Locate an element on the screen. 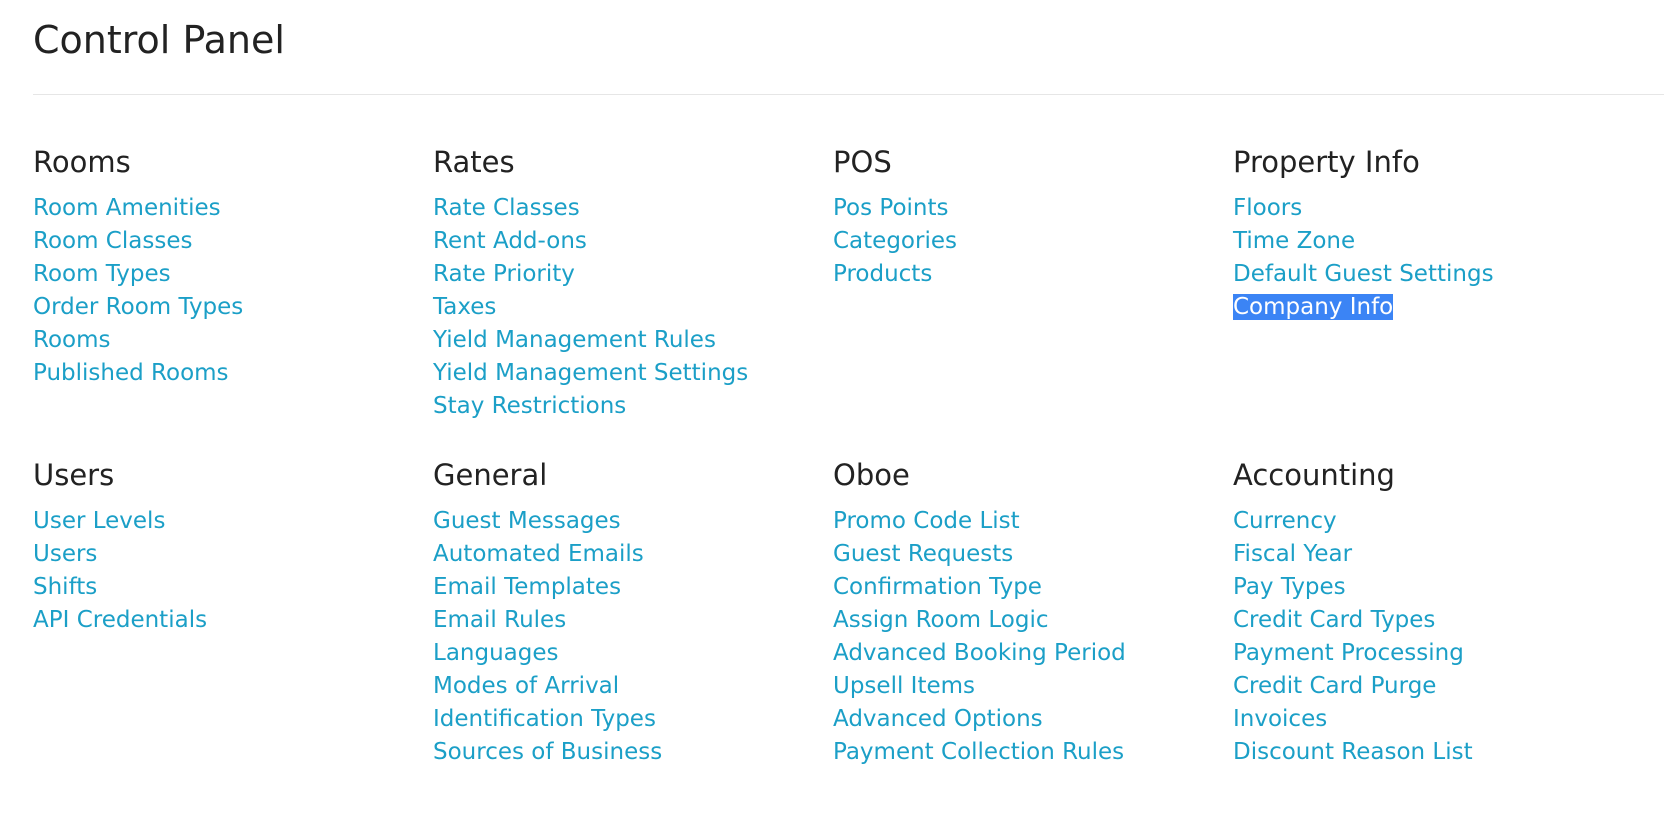 This screenshot has height=815, width=1664. link-rate-priority: Rate Priority is located at coordinates (504, 274).